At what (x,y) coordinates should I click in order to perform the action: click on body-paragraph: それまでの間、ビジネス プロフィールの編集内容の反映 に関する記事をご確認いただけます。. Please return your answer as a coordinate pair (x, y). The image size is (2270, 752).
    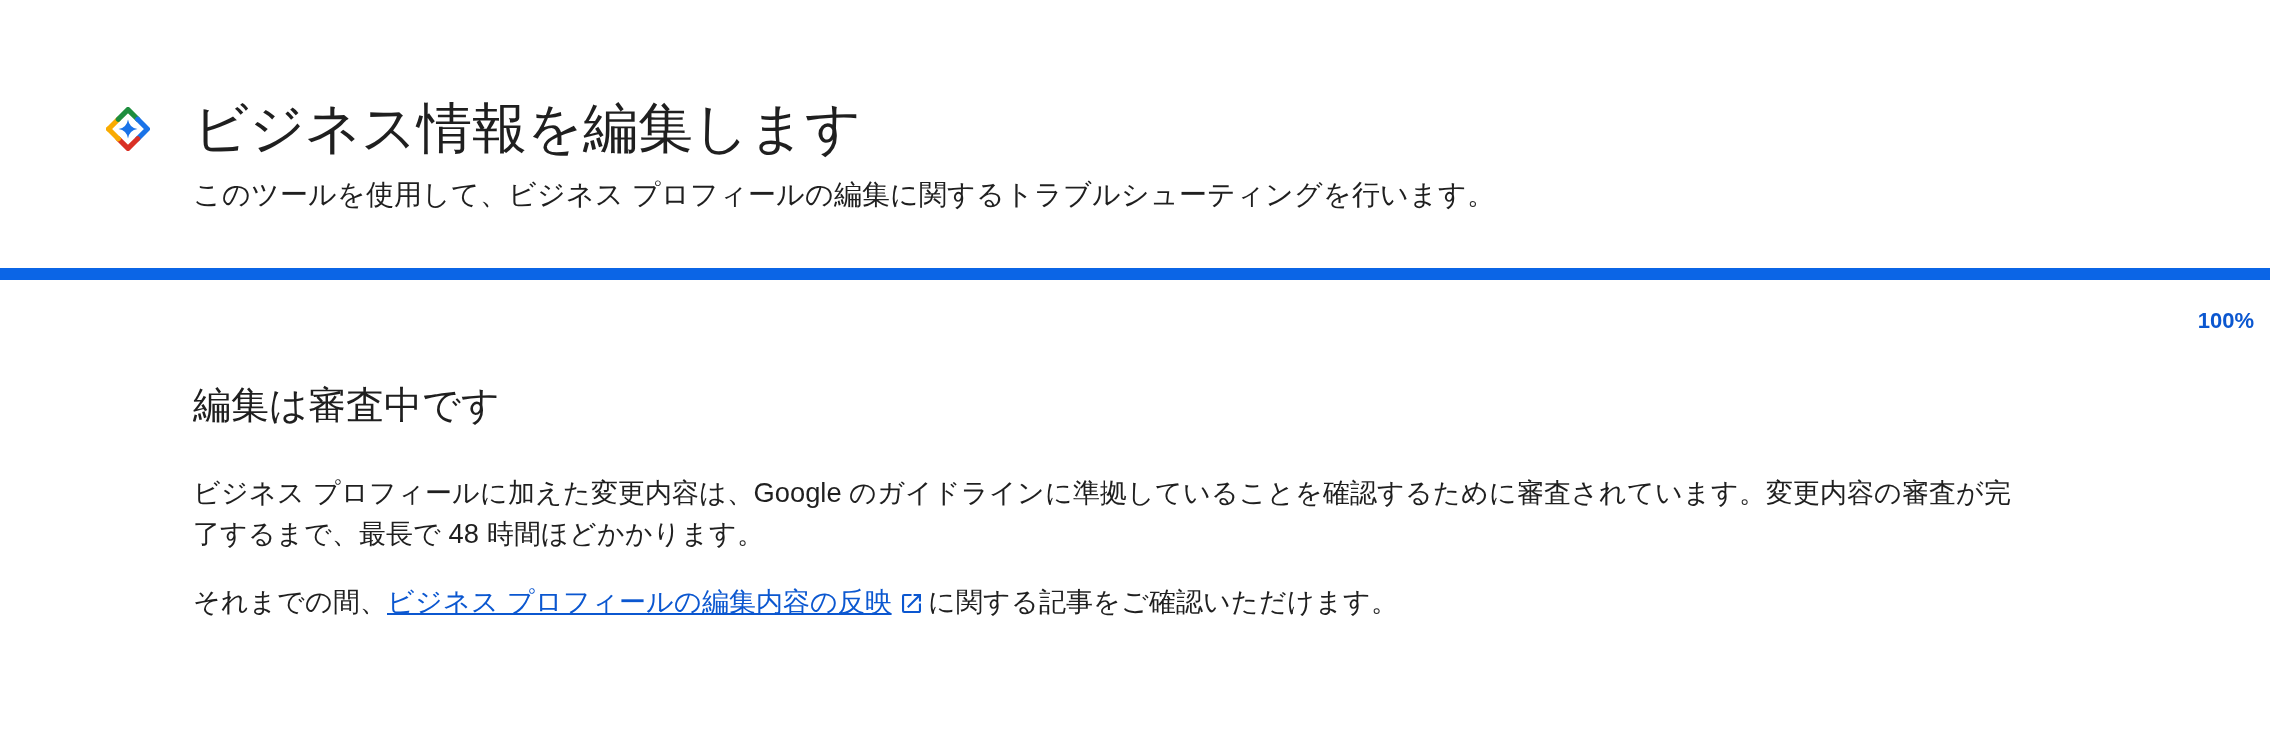
    Looking at the image, I should click on (796, 602).